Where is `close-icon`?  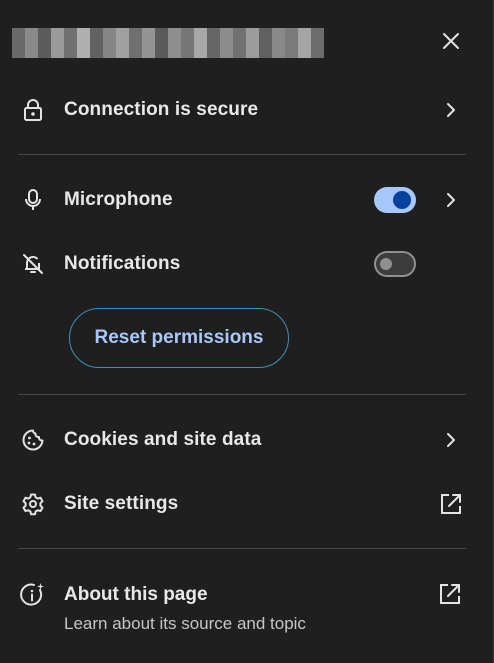 close-icon is located at coordinates (451, 41).